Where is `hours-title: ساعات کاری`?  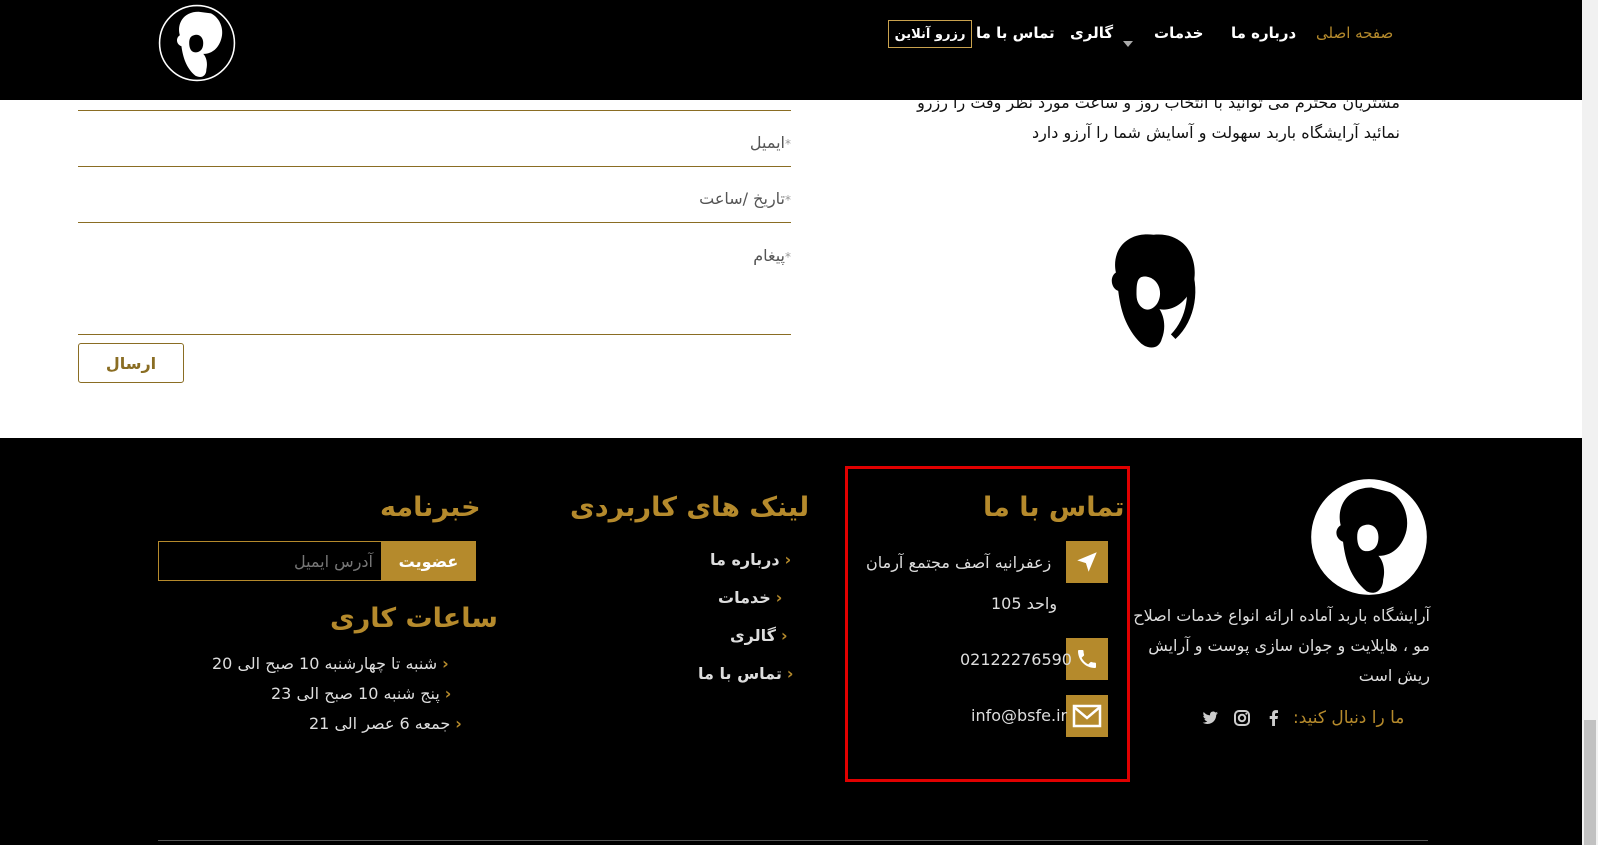
hours-title: ساعات کاری is located at coordinates (414, 618).